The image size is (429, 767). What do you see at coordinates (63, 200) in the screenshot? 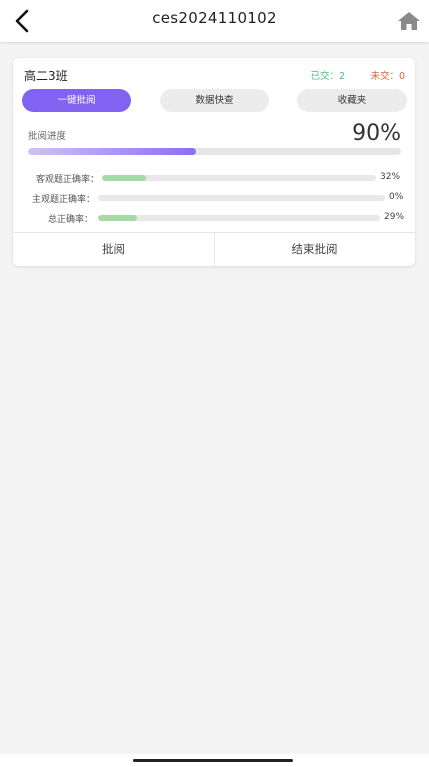
I see `subjective-accuracy-label: 主观题正确率：` at bounding box center [63, 200].